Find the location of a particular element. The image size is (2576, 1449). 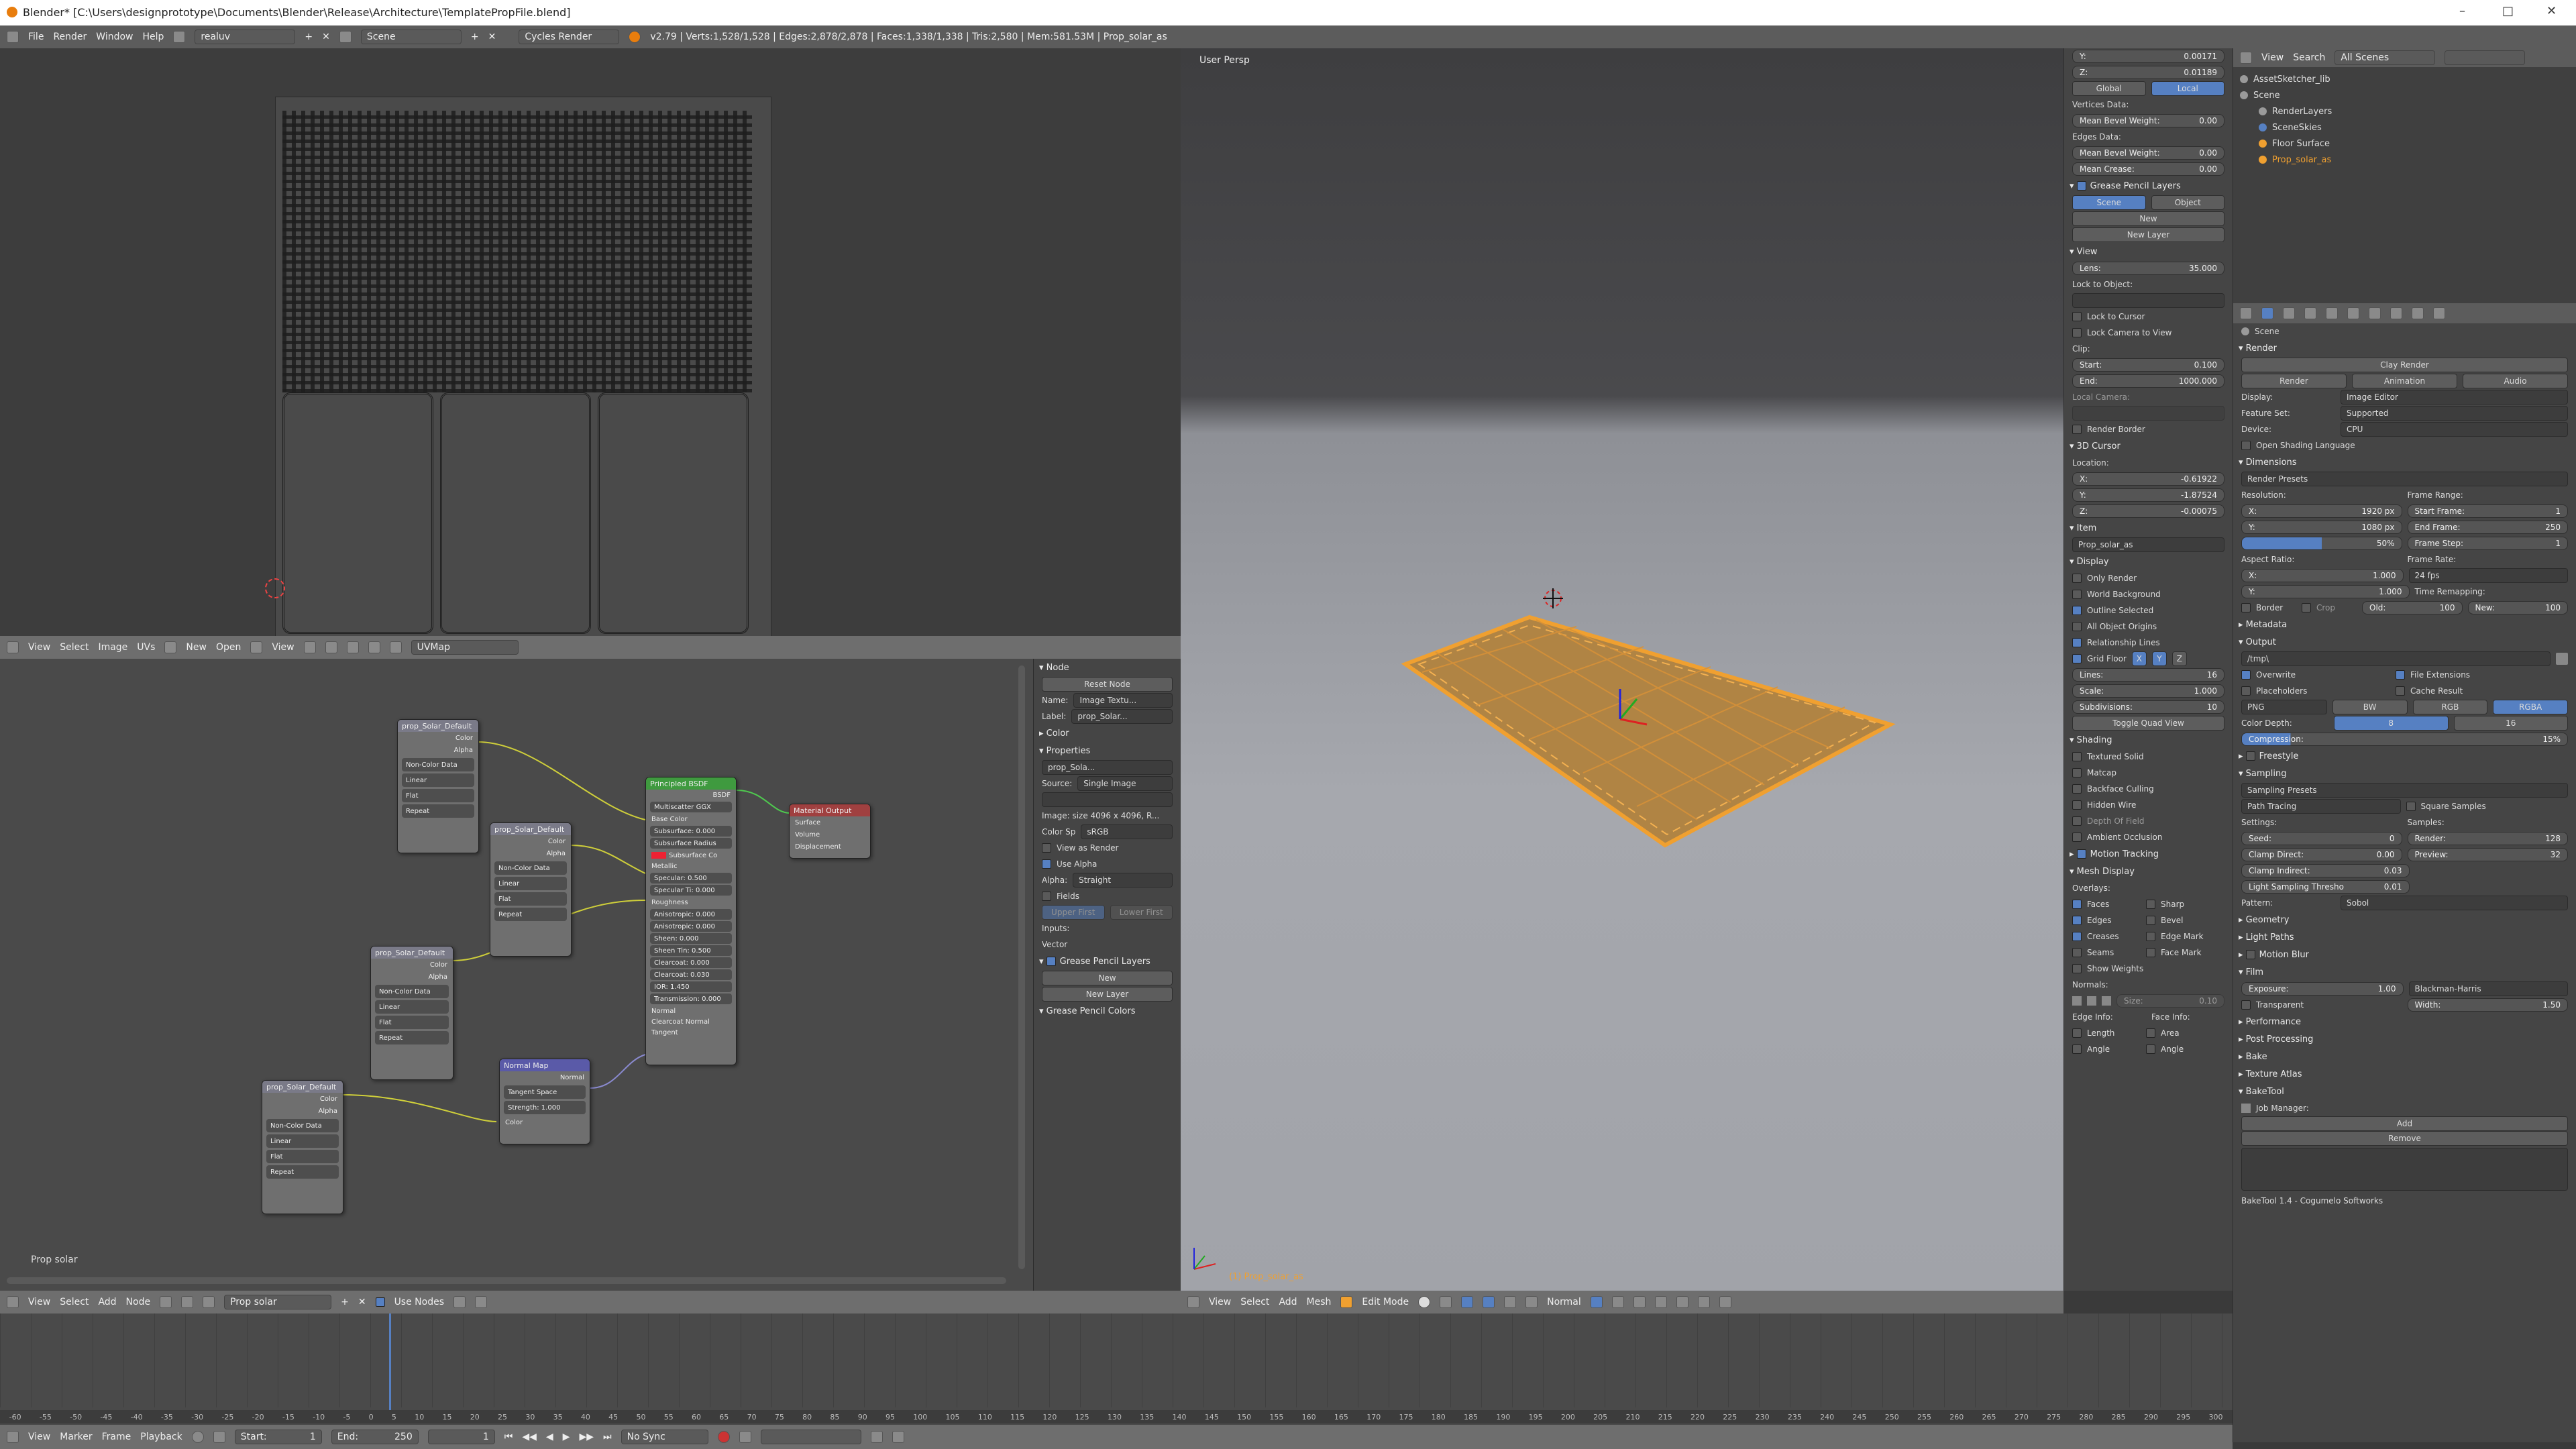

render-presets-dropdown: Render Presets is located at coordinates (2404, 479).